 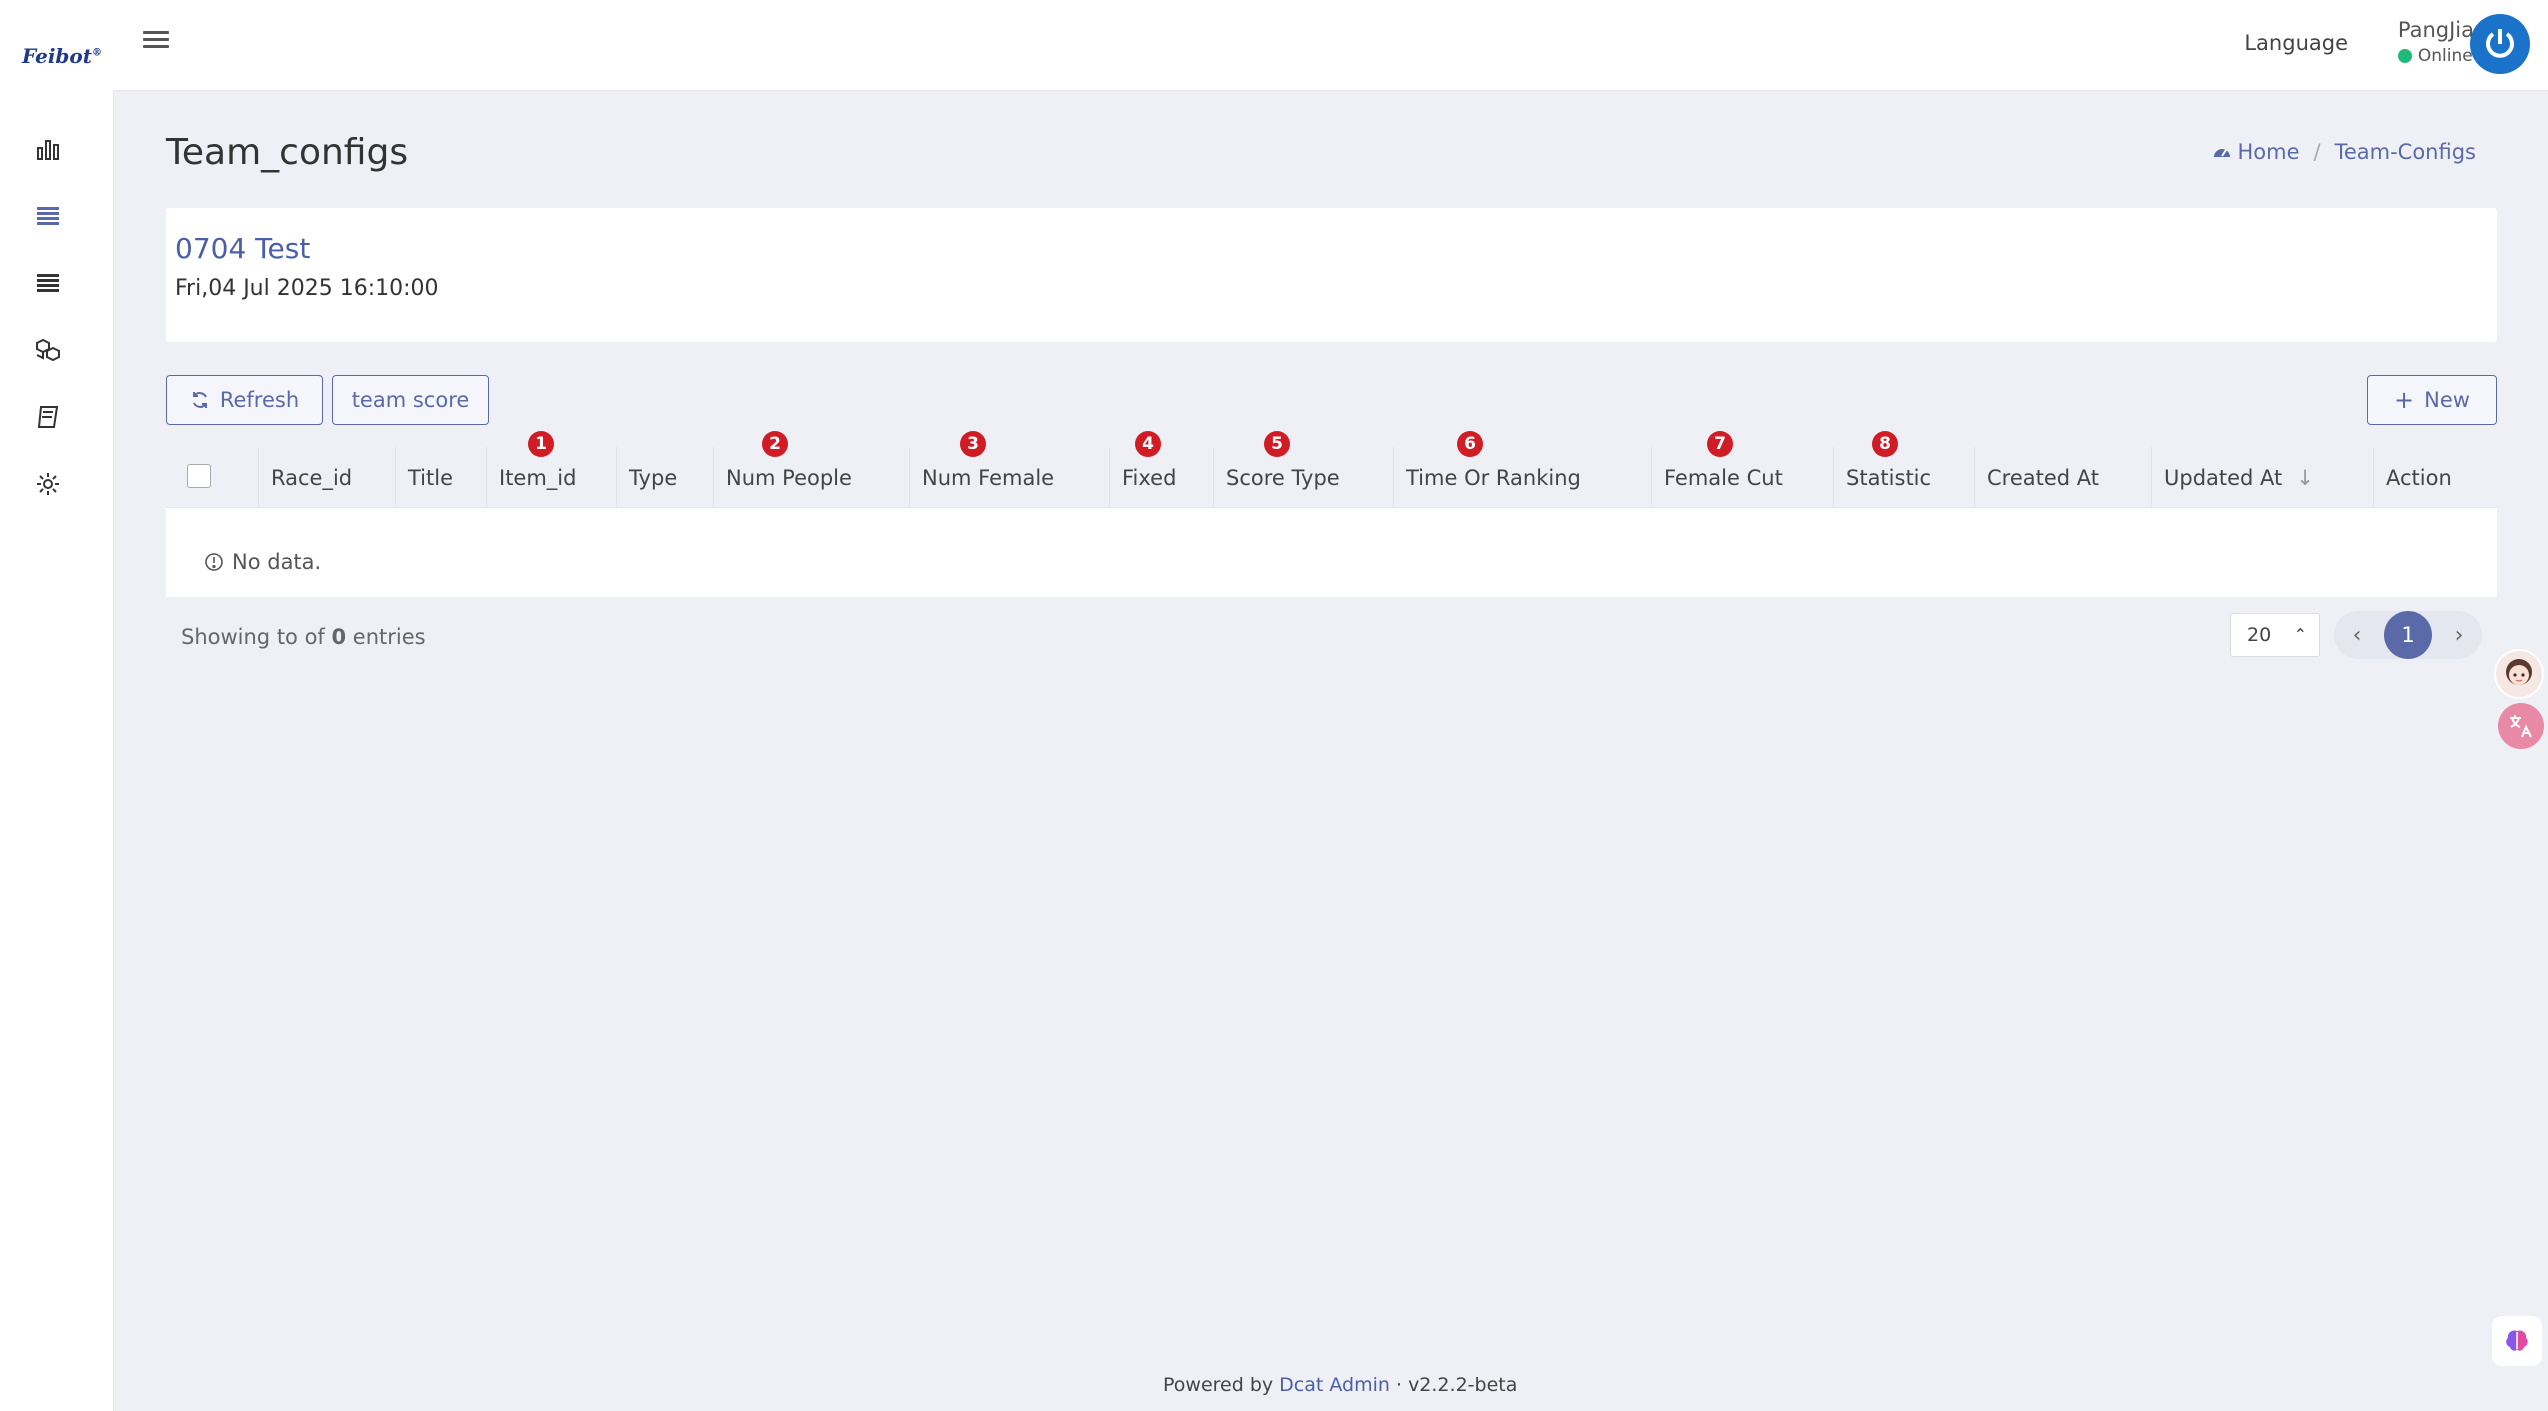 What do you see at coordinates (2419, 478) in the screenshot?
I see `col-action: Action` at bounding box center [2419, 478].